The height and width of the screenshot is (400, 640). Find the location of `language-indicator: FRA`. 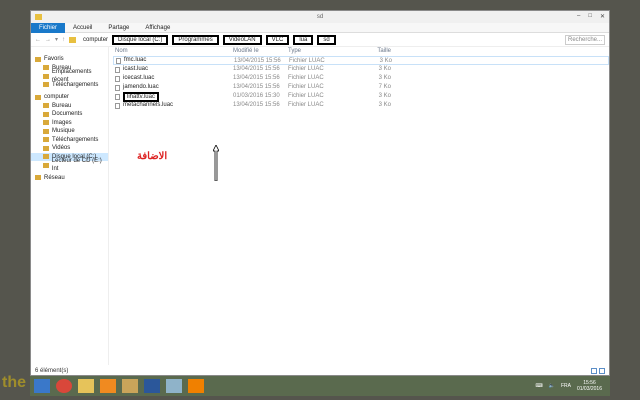

language-indicator: FRA is located at coordinates (566, 386).